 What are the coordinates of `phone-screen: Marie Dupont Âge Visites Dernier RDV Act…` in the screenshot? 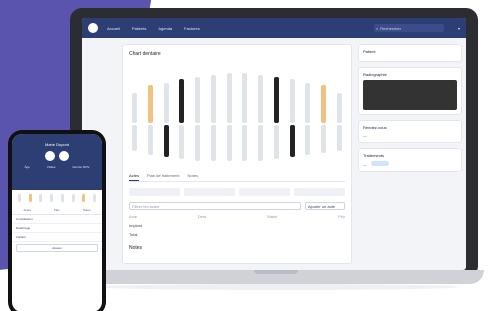 It's located at (57, 222).